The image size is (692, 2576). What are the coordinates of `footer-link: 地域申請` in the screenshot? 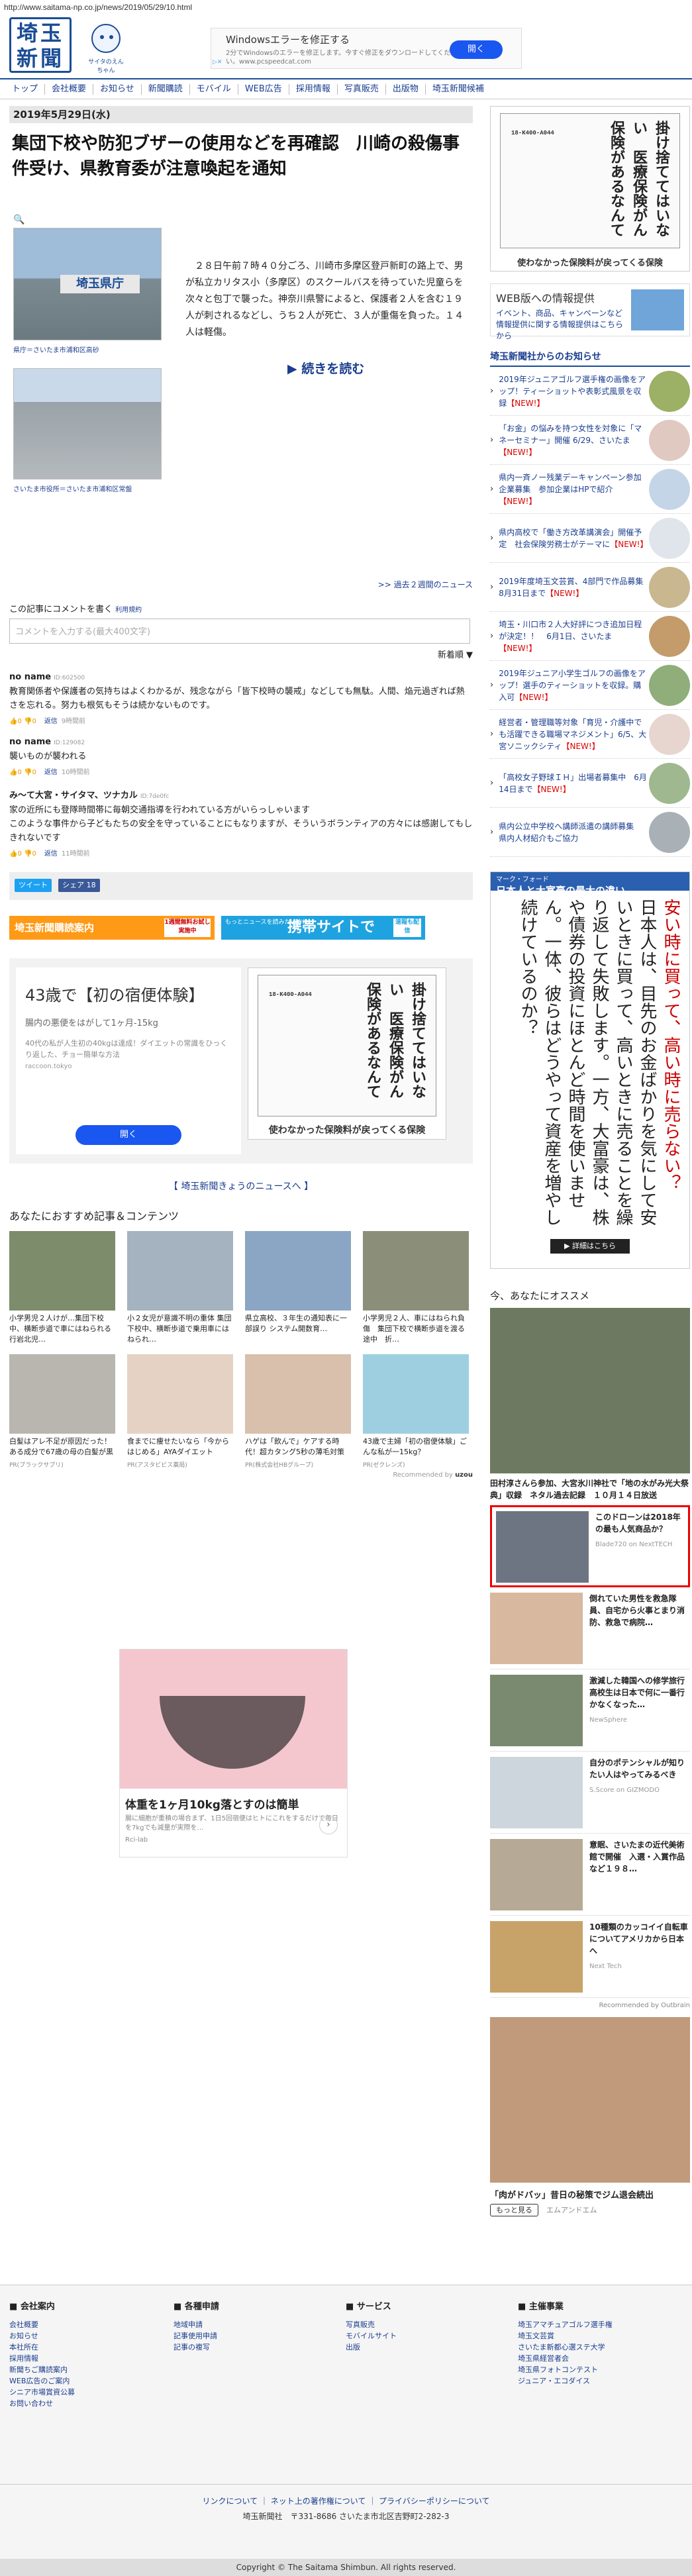 It's located at (246, 2324).